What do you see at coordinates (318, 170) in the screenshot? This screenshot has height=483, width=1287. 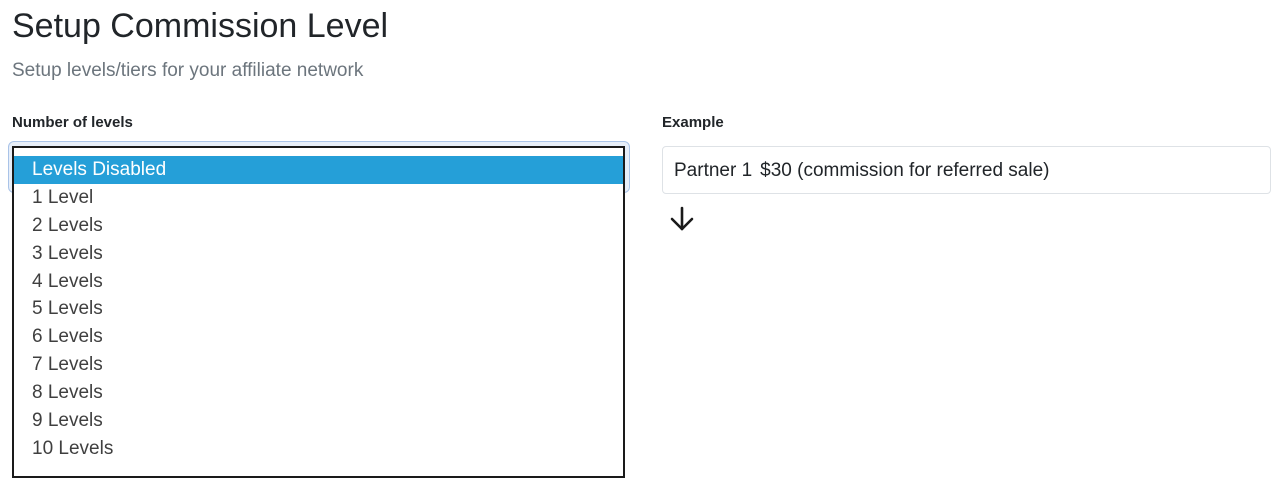 I see `dropdown-option-levels-disabled: Levels Disabled` at bounding box center [318, 170].